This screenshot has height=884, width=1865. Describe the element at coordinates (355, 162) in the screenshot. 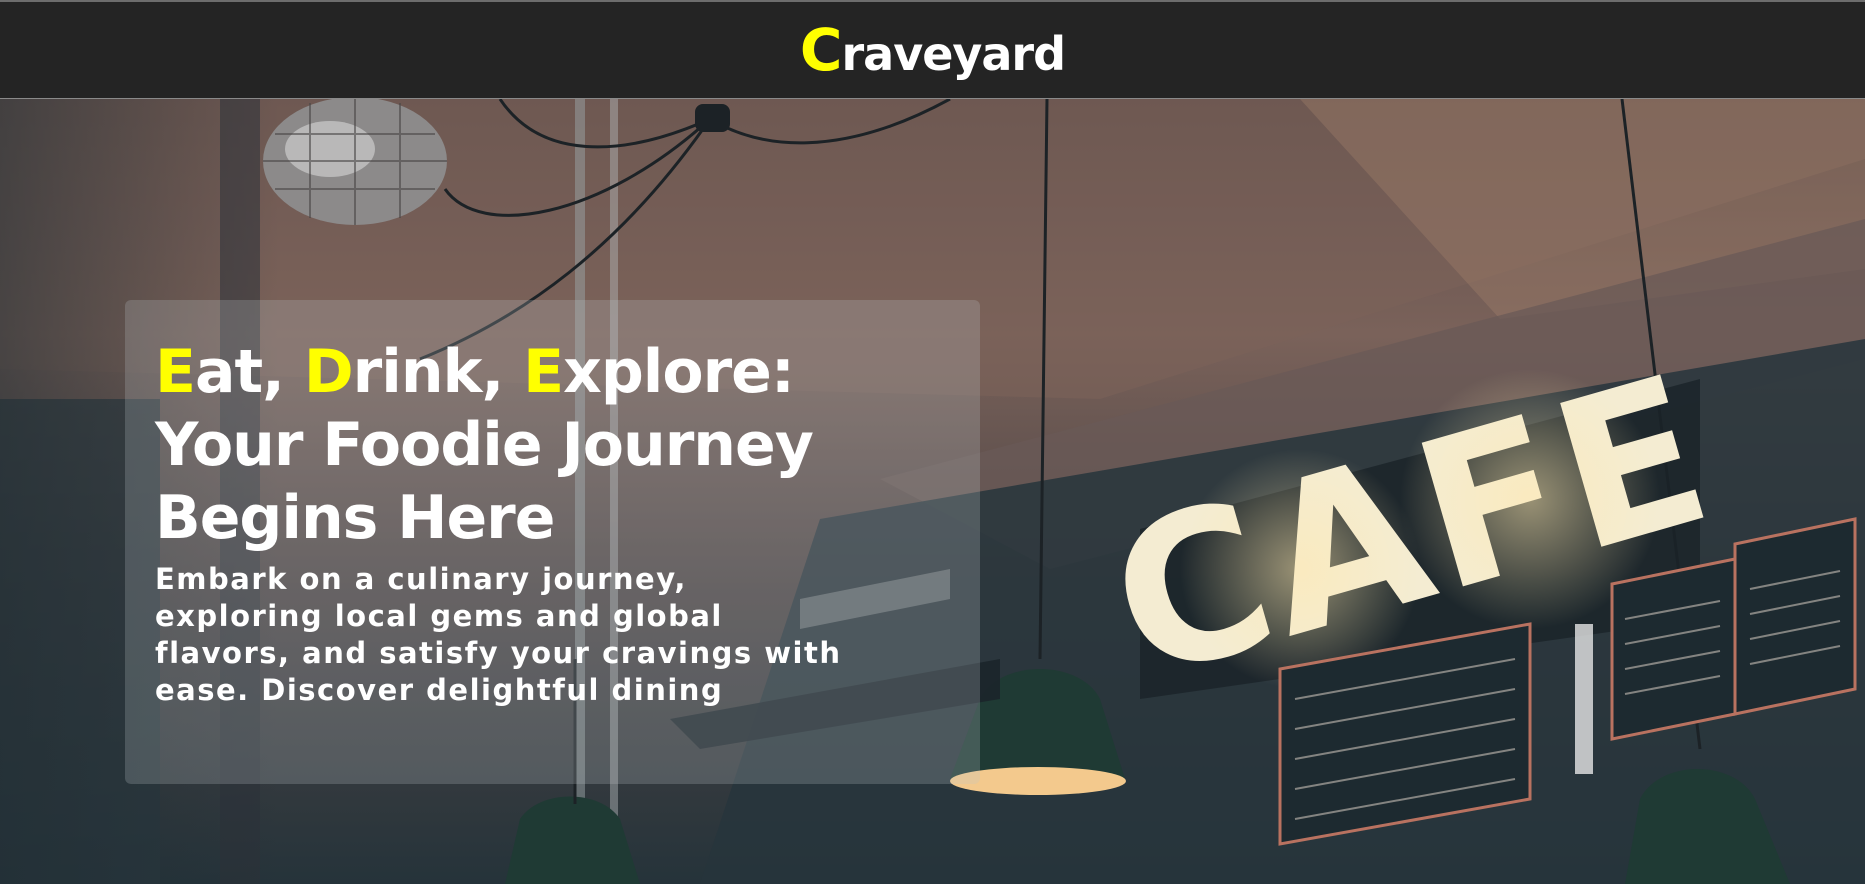

I see `disco-ball-icon` at that location.